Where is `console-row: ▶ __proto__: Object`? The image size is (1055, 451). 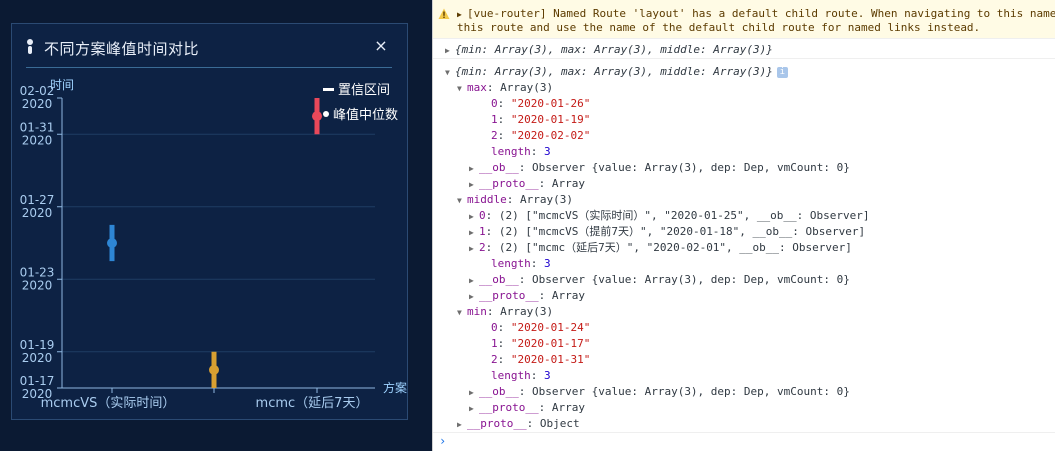 console-row: ▶ __proto__: Object is located at coordinates (518, 424).